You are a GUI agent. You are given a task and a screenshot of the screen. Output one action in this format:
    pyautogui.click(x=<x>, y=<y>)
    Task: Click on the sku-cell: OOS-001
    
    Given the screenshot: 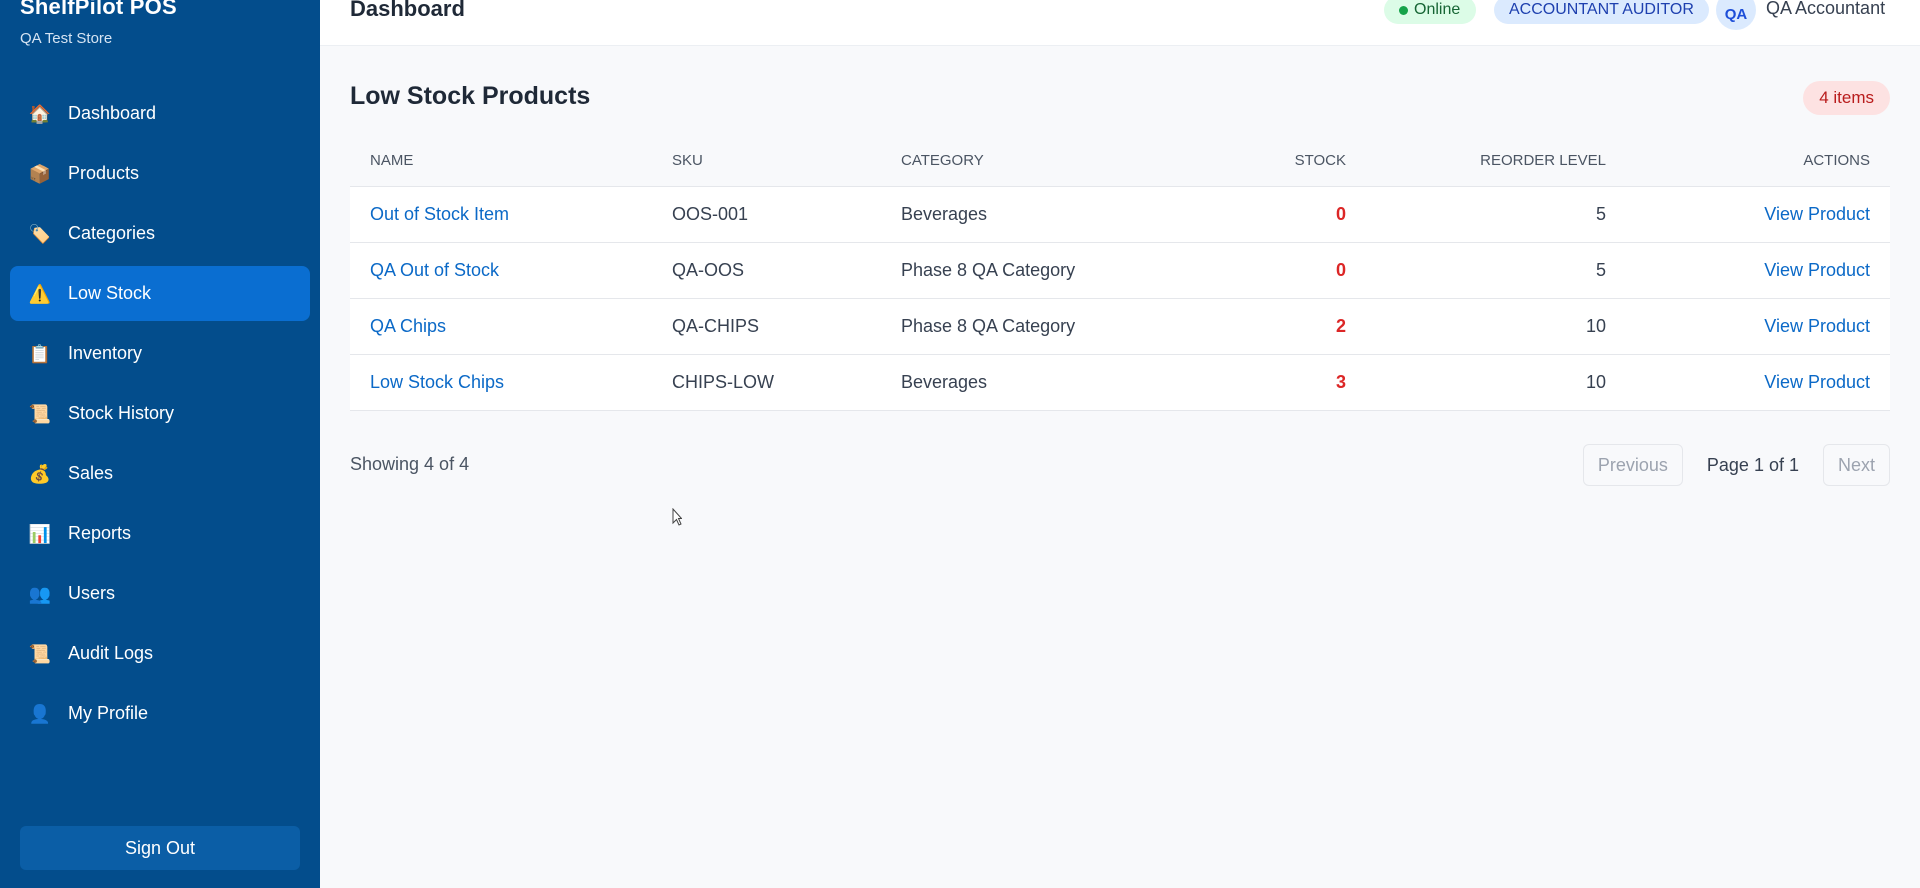 What is the action you would take?
    pyautogui.click(x=766, y=214)
    